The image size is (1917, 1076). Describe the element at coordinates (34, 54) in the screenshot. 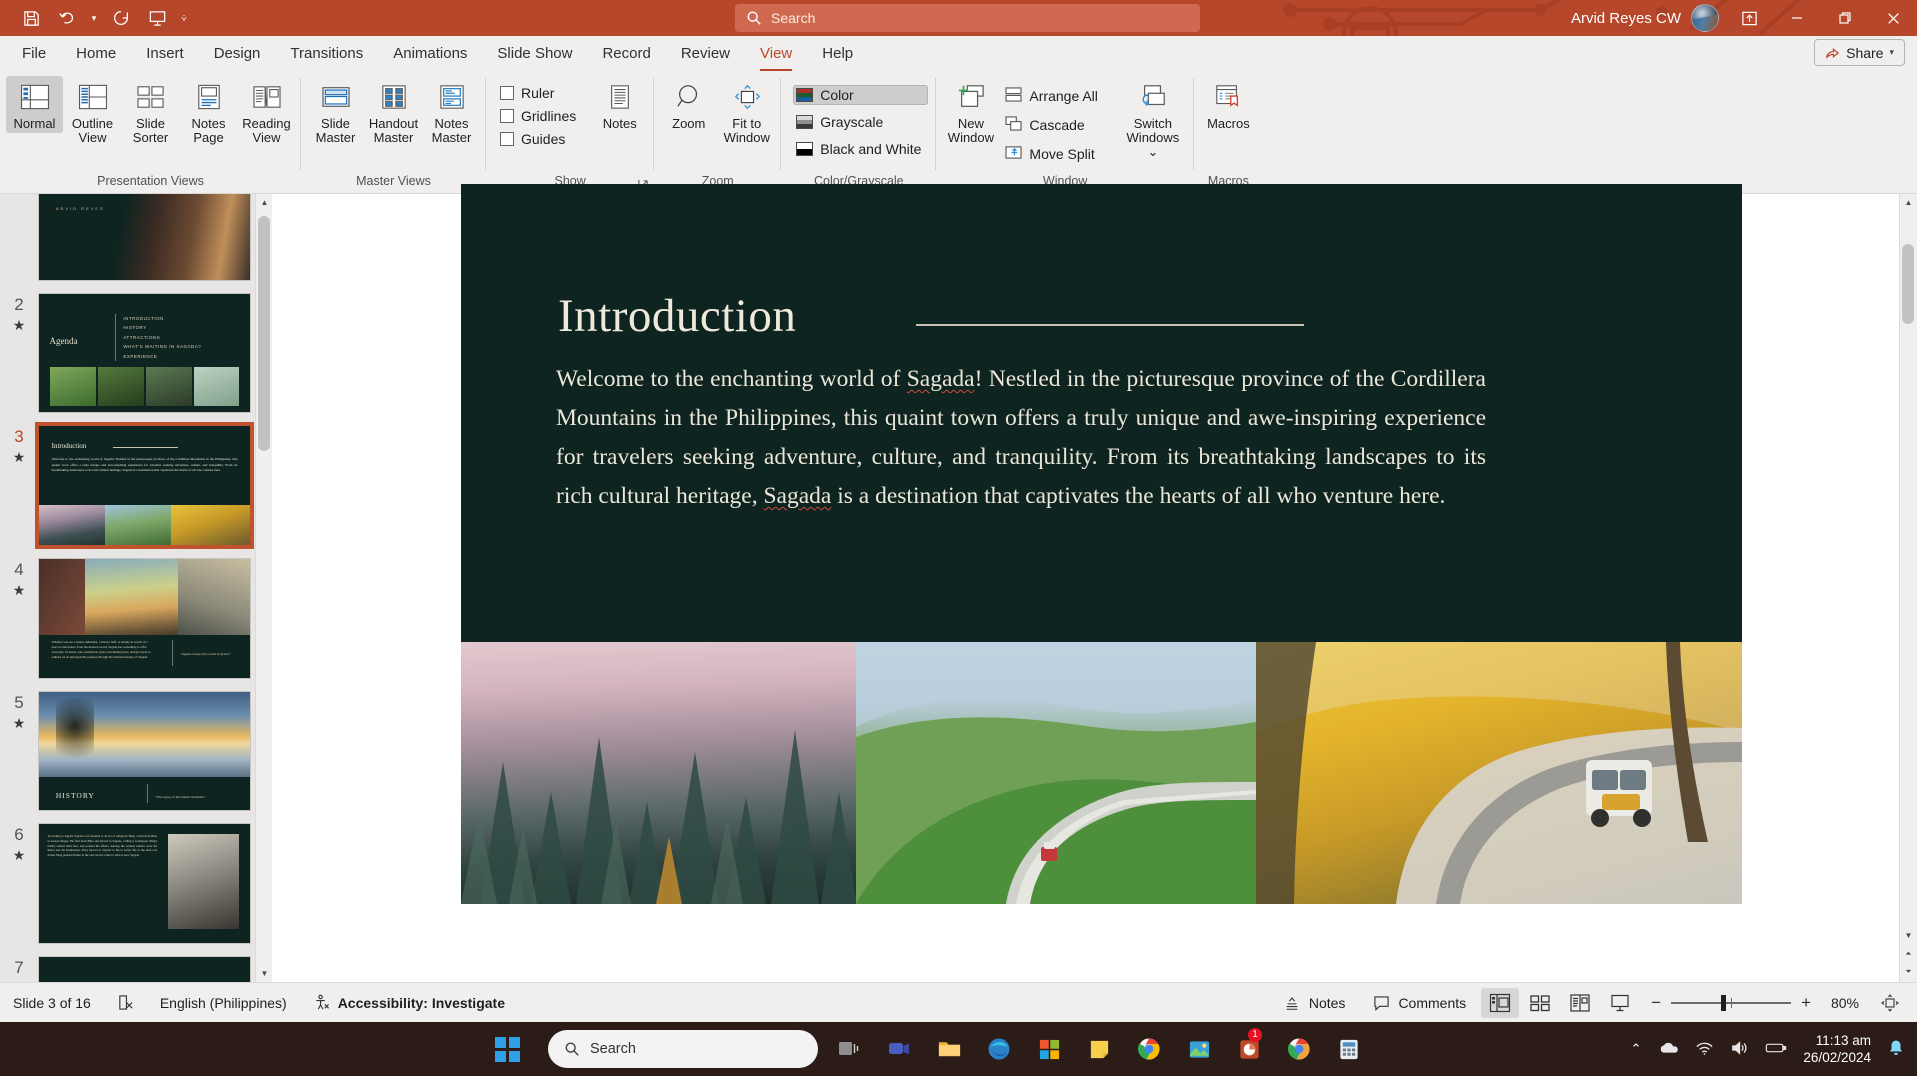

I see `tab-file: File` at that location.